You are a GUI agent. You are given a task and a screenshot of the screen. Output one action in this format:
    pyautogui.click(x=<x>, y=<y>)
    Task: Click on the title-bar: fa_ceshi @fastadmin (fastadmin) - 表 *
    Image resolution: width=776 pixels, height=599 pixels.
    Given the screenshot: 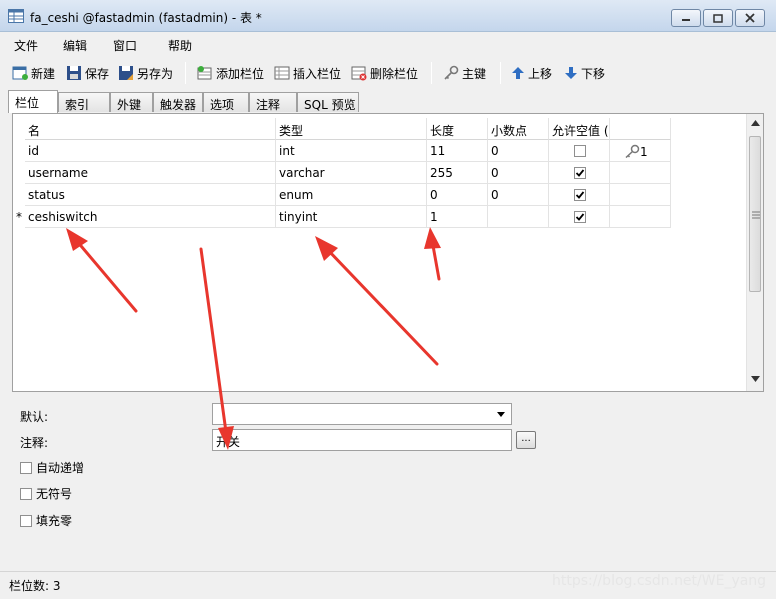 What is the action you would take?
    pyautogui.click(x=388, y=16)
    